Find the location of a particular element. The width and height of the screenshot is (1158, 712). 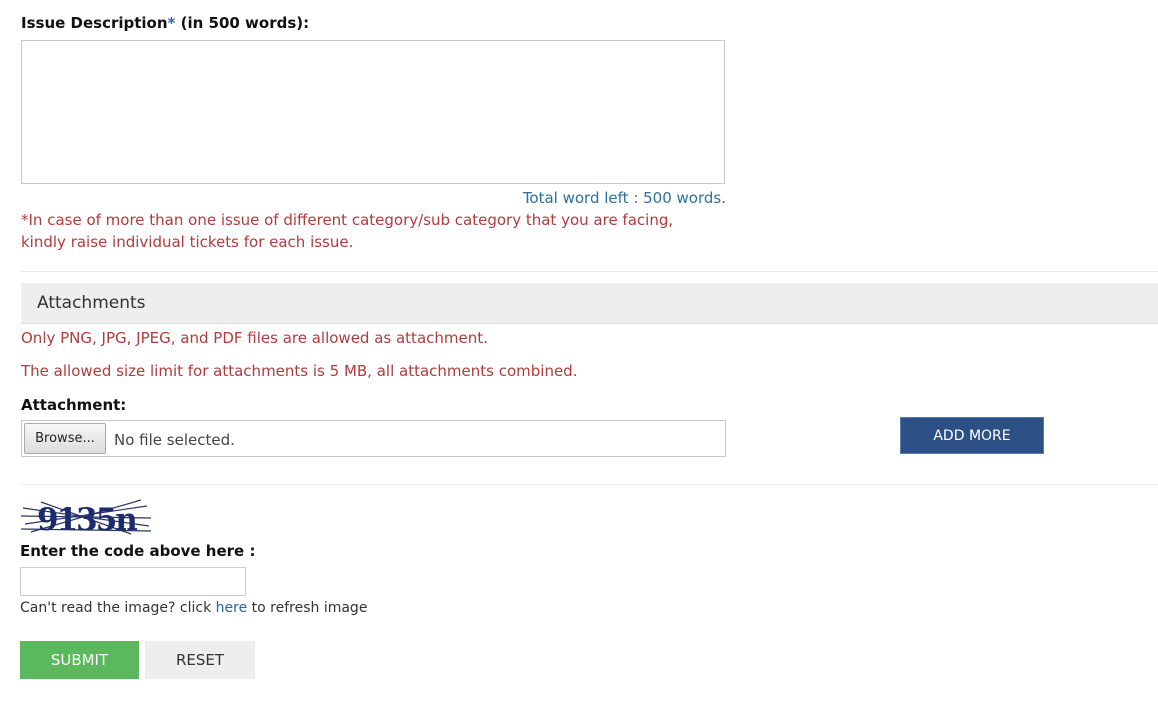

captcha-prompt: Enter the code above here : is located at coordinates (138, 551).